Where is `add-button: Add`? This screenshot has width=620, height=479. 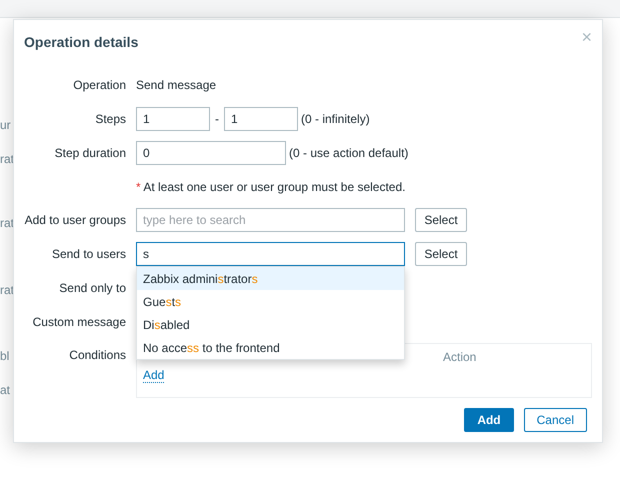 add-button: Add is located at coordinates (489, 420).